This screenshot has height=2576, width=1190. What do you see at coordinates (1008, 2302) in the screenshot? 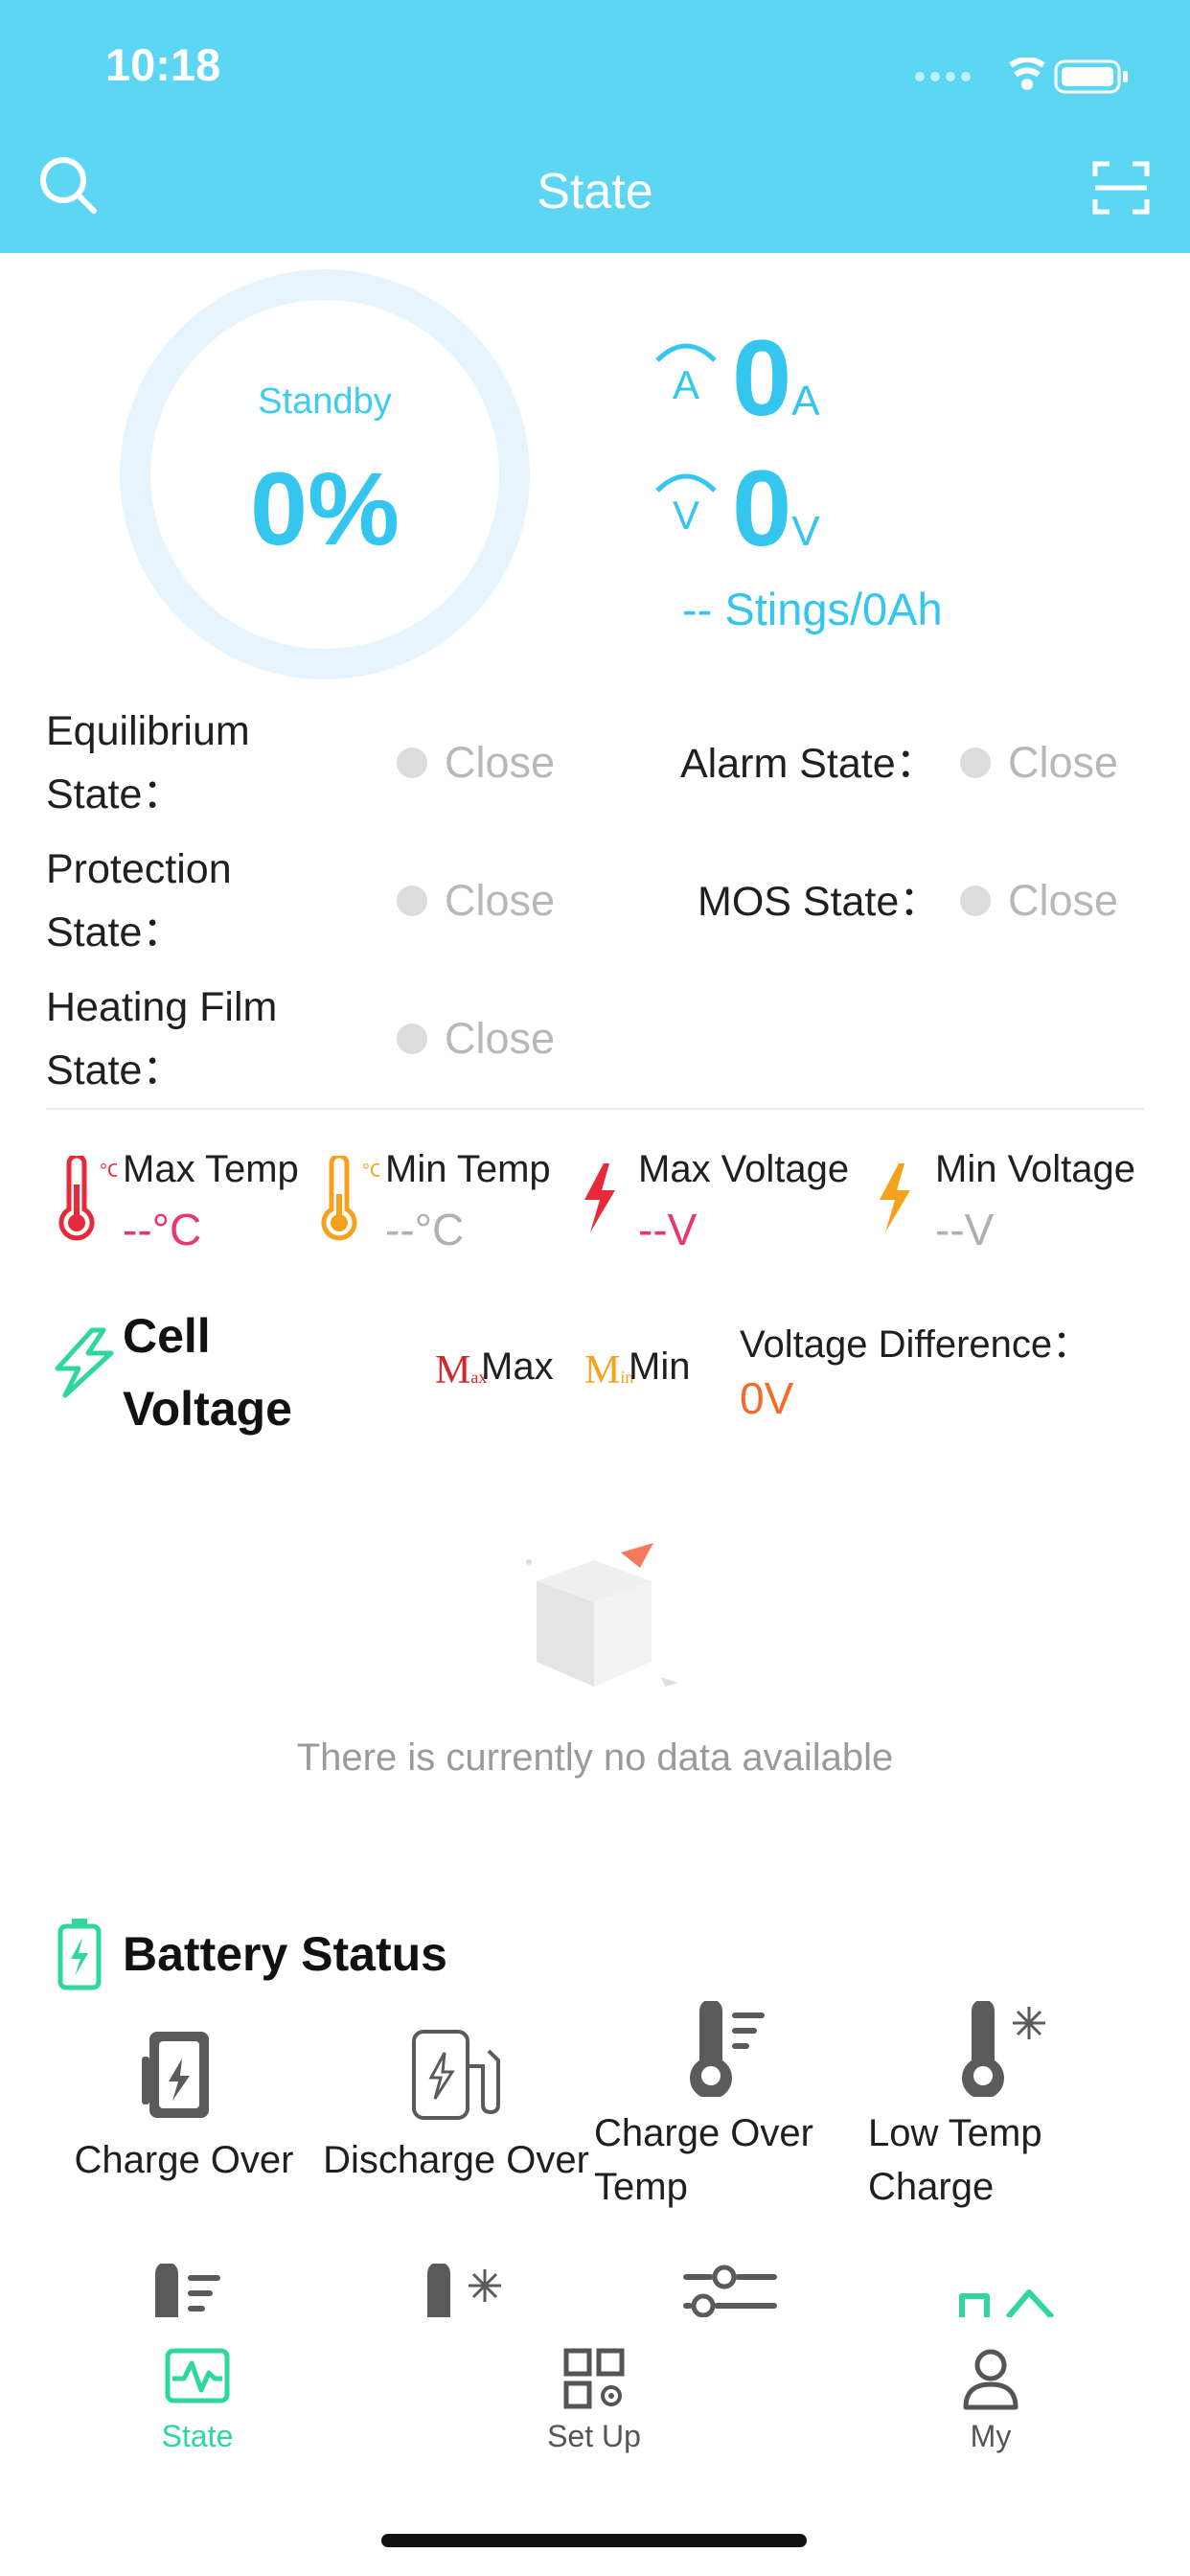
I see `loop-icon` at bounding box center [1008, 2302].